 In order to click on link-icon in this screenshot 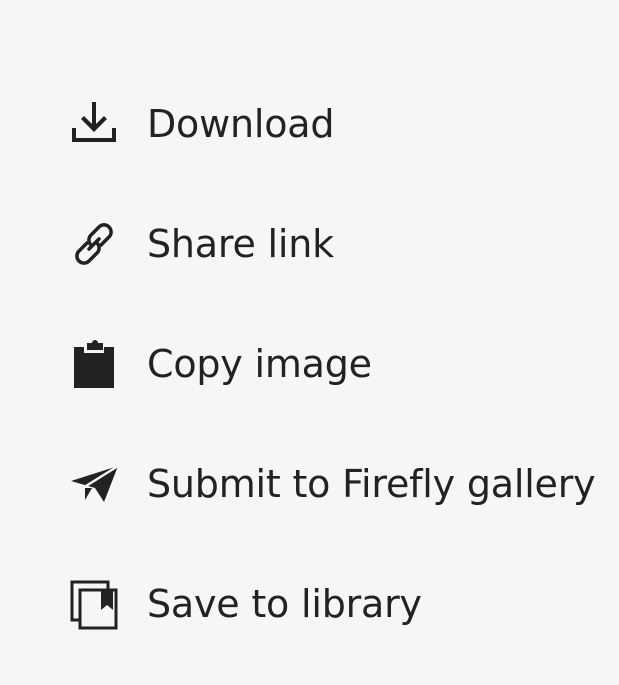, I will do `click(95, 244)`.